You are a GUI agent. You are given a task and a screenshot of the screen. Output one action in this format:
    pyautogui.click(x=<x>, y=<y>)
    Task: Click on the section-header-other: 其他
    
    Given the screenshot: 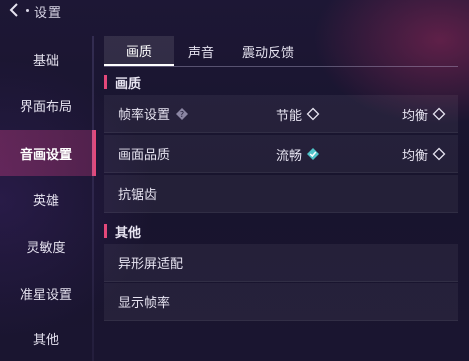 What is the action you would take?
    pyautogui.click(x=122, y=231)
    